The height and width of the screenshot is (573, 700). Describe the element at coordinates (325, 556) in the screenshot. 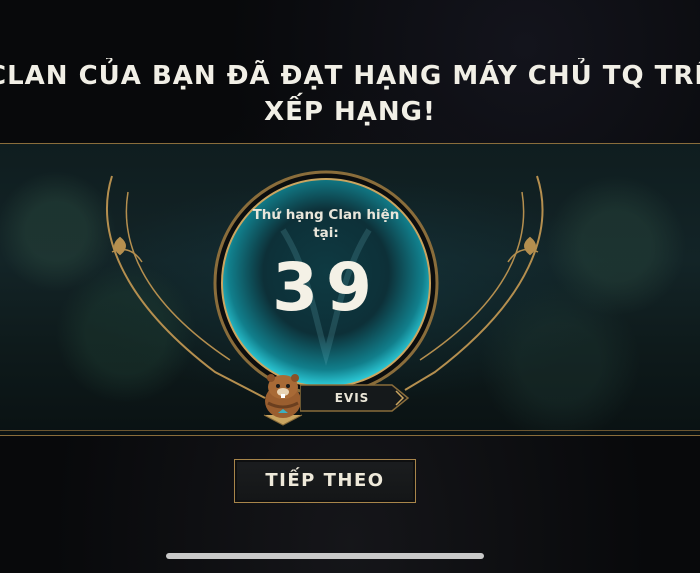

I see `home-indicator` at that location.